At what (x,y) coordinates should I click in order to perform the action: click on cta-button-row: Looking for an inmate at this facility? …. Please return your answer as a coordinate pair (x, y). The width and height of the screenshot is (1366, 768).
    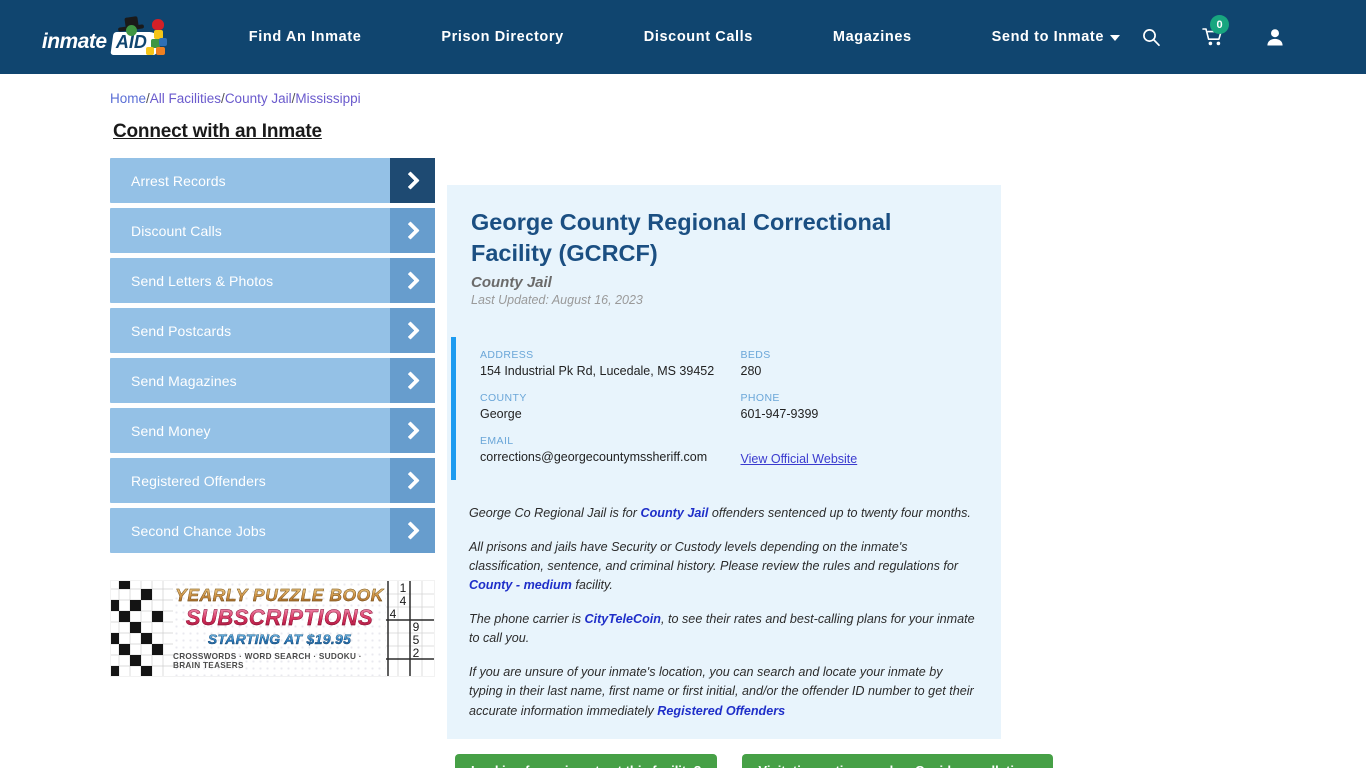
    Looking at the image, I should click on (906, 760).